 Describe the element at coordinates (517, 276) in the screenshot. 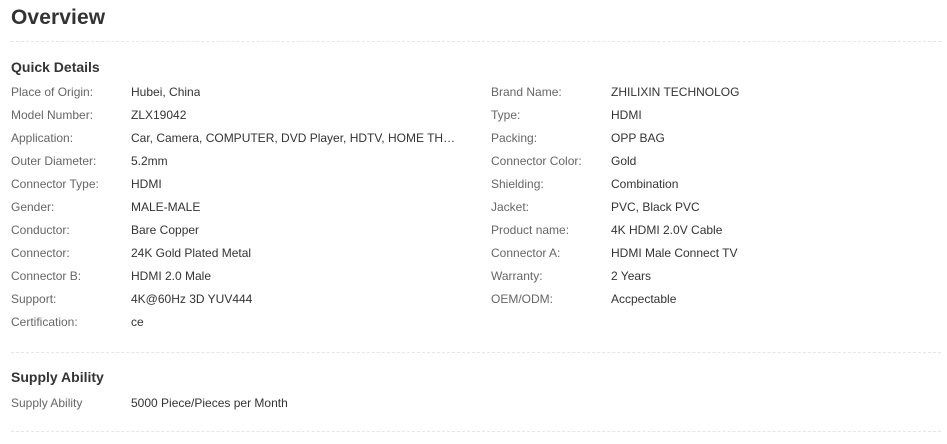

I see `detail-label: Warranty:` at that location.